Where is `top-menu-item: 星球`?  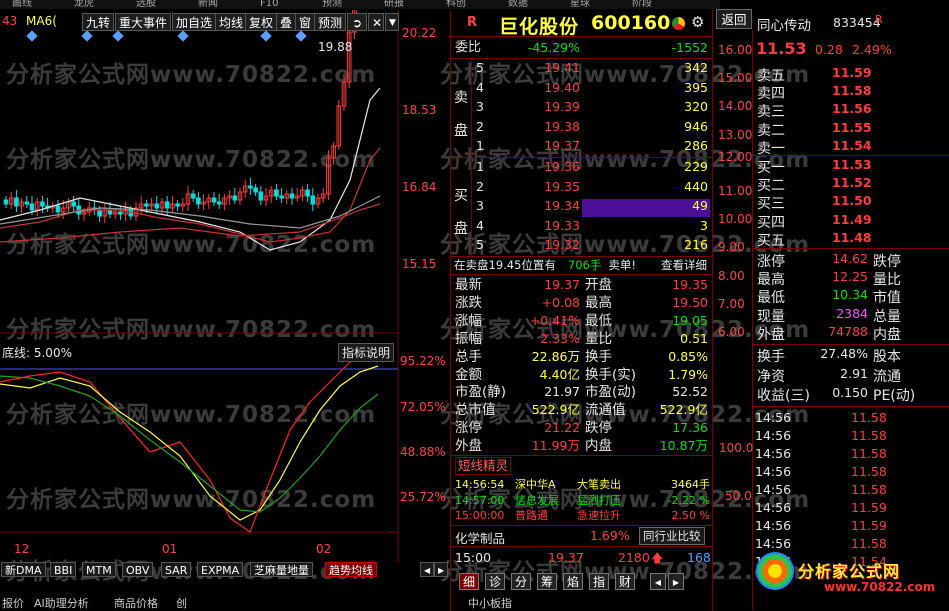
top-menu-item: 星球 is located at coordinates (580, 4).